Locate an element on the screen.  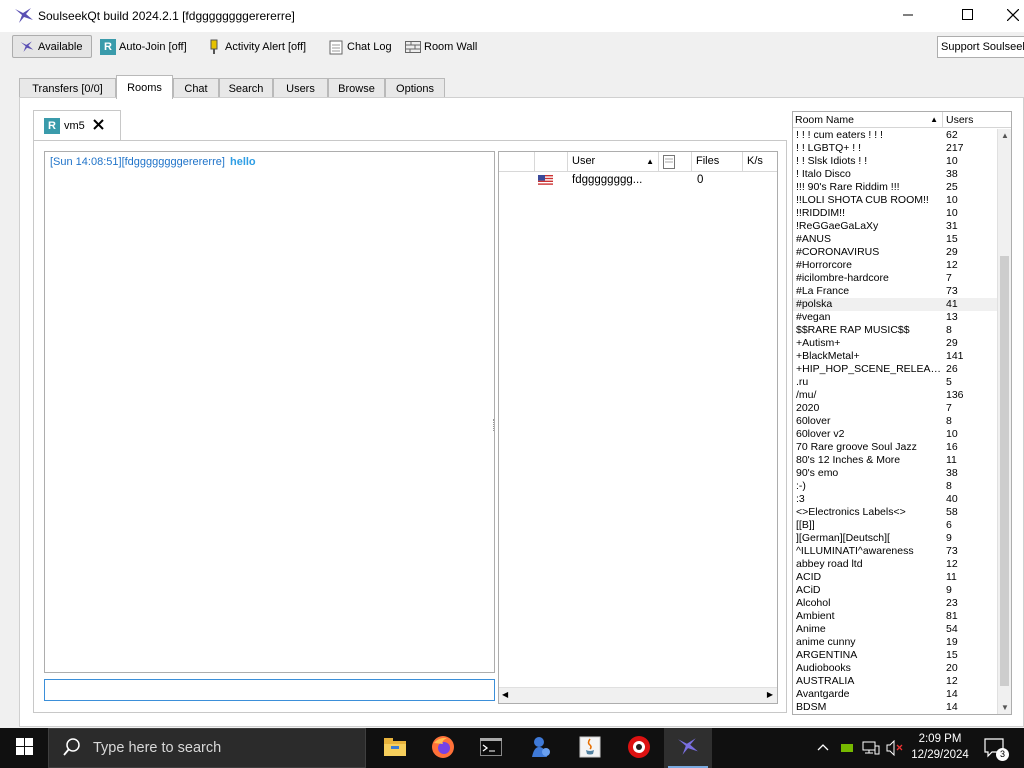
room-row: ][German][Deutsch][9 is located at coordinates (895, 538).